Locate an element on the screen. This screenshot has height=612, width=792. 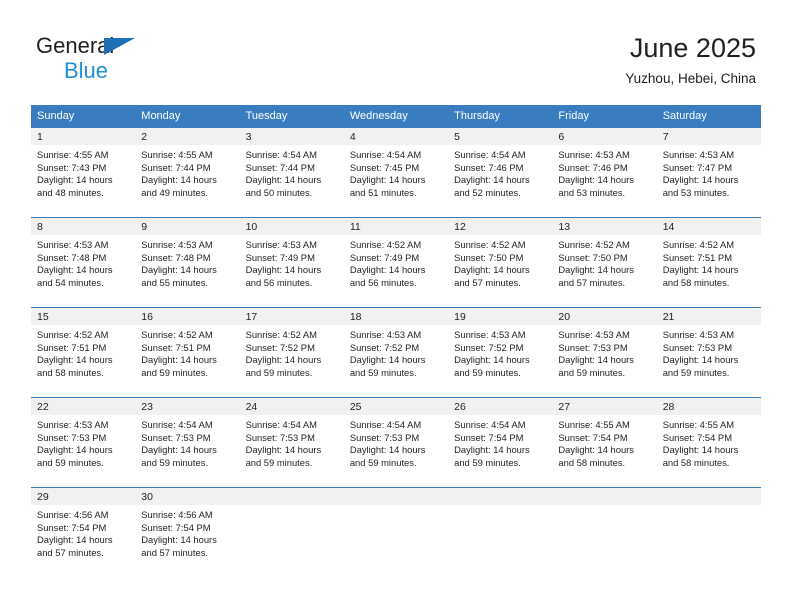
day-number: 7 is located at coordinates (708, 136).